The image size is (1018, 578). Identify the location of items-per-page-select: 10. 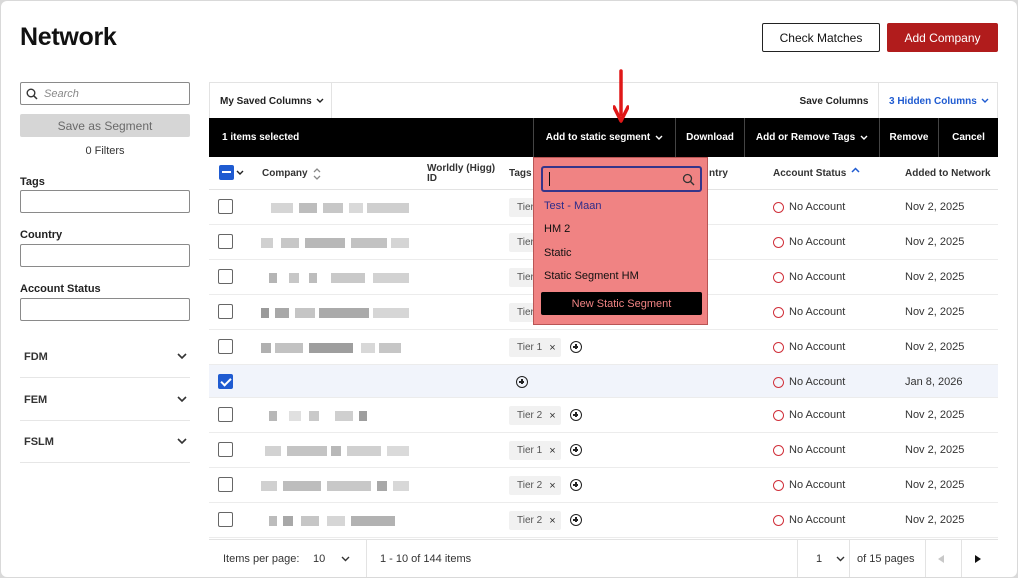
(331, 558).